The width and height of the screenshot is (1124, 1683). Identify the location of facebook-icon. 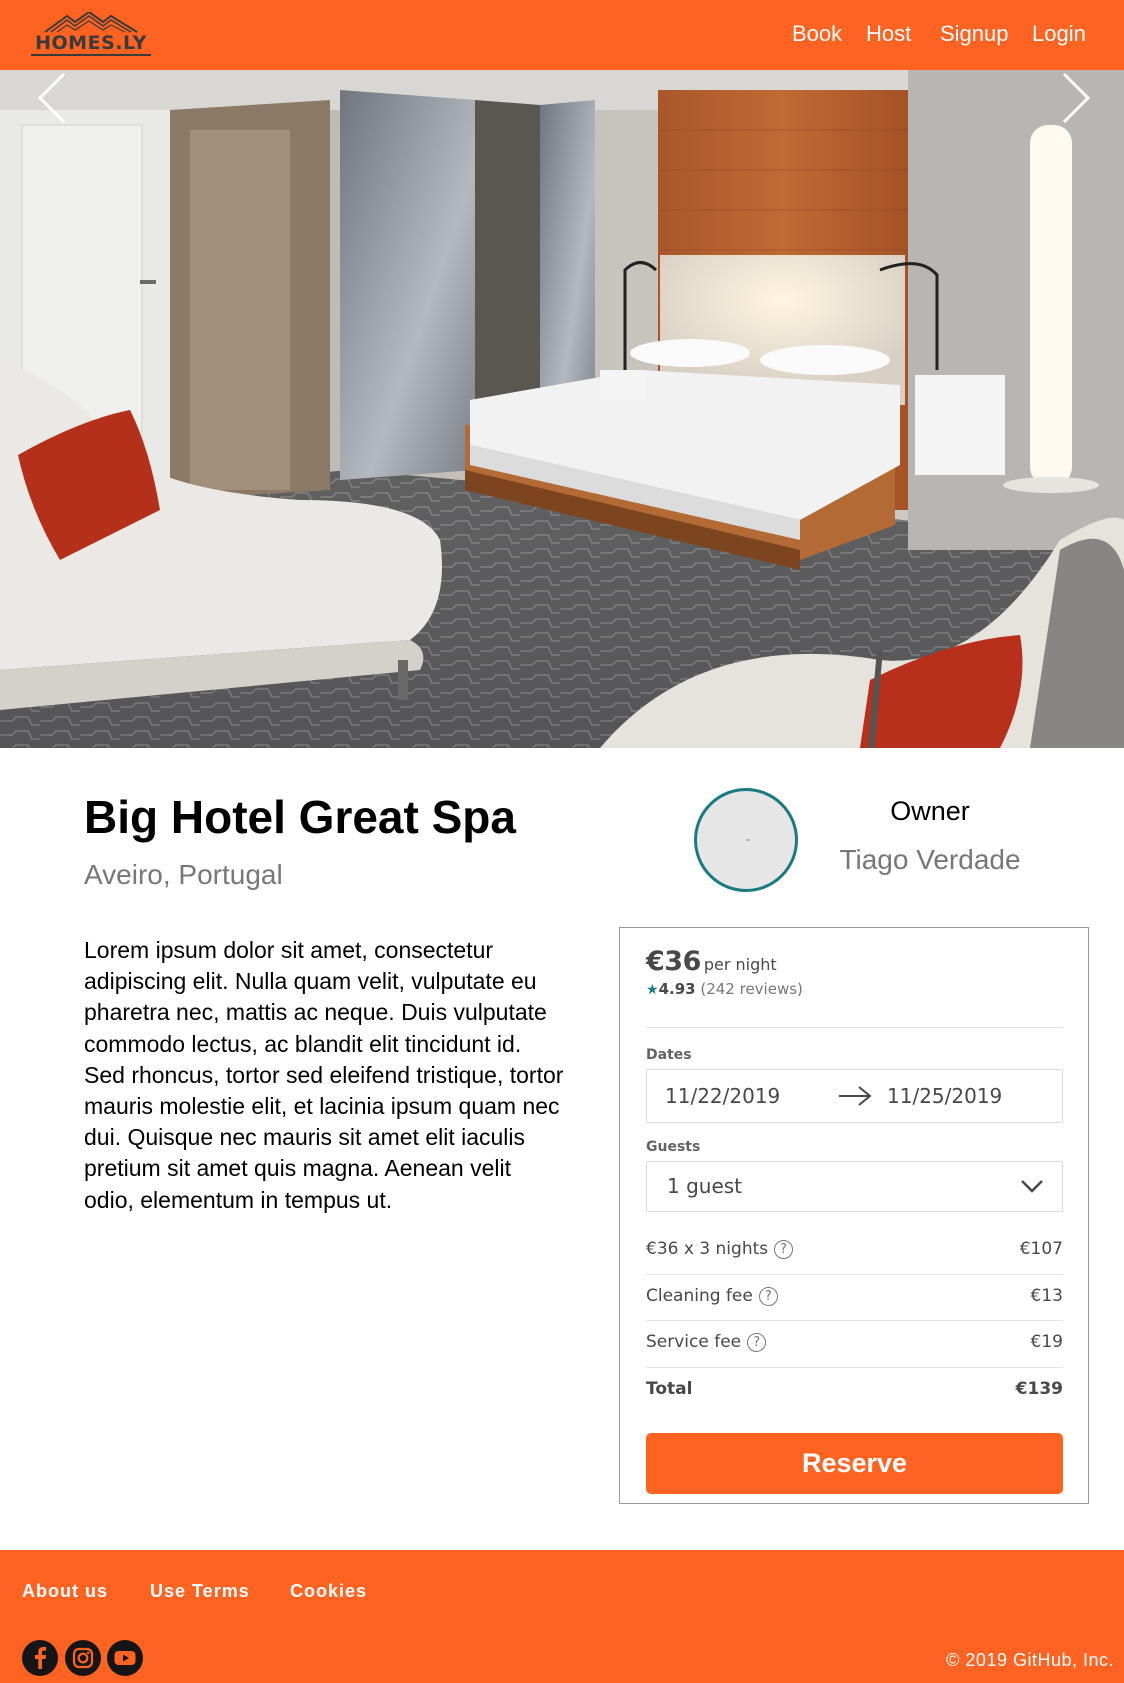
(40, 1658).